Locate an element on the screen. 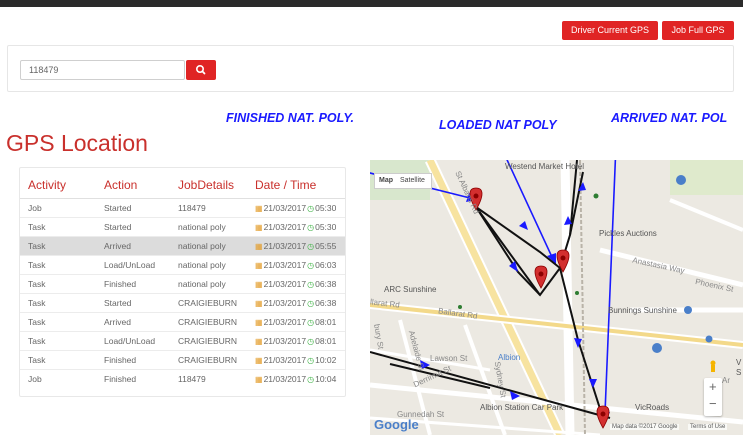 The height and width of the screenshot is (435, 743). cell-time: 05:30 is located at coordinates (326, 207).